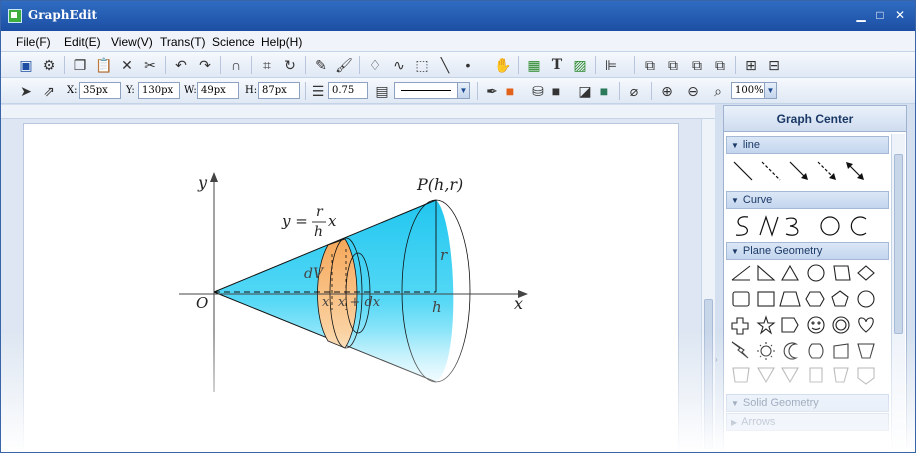  Describe the element at coordinates (422, 65) in the screenshot. I see `rect-select-icon: ⬚` at that location.